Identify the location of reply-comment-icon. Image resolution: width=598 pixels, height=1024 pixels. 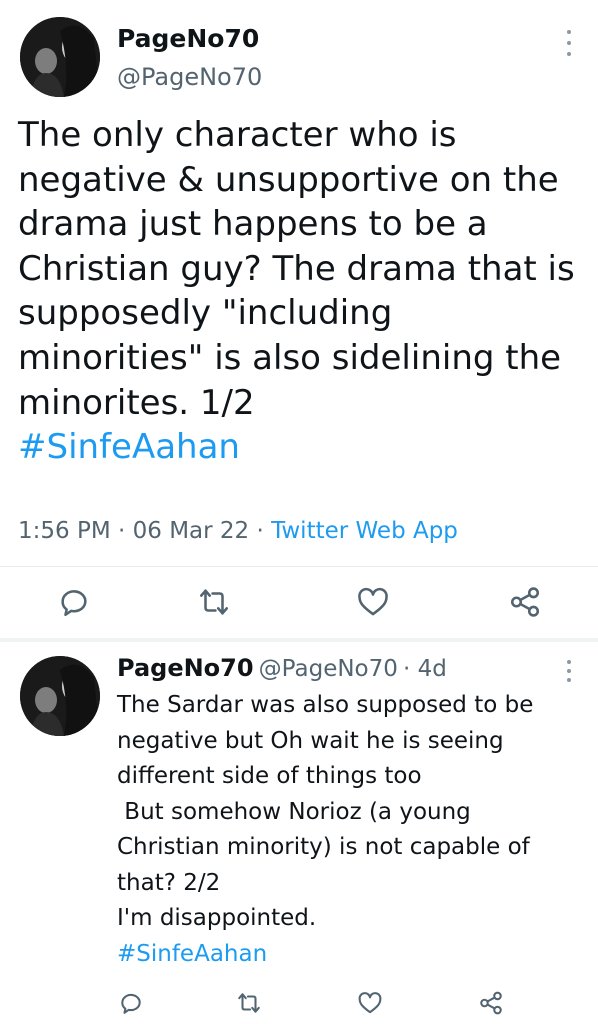
(131, 1003).